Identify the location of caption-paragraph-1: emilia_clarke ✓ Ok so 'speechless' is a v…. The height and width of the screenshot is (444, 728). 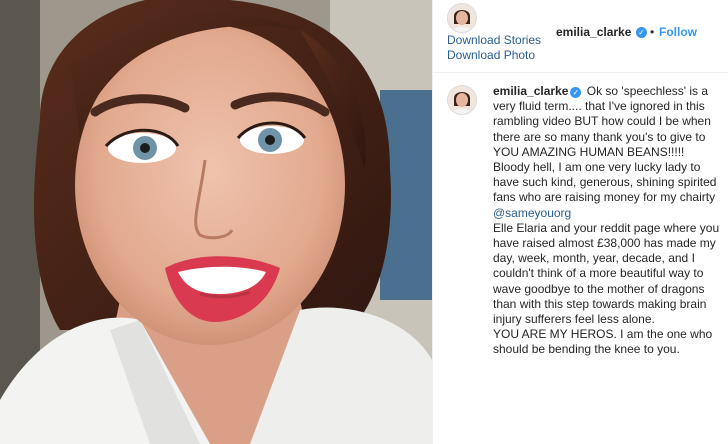
(608, 145).